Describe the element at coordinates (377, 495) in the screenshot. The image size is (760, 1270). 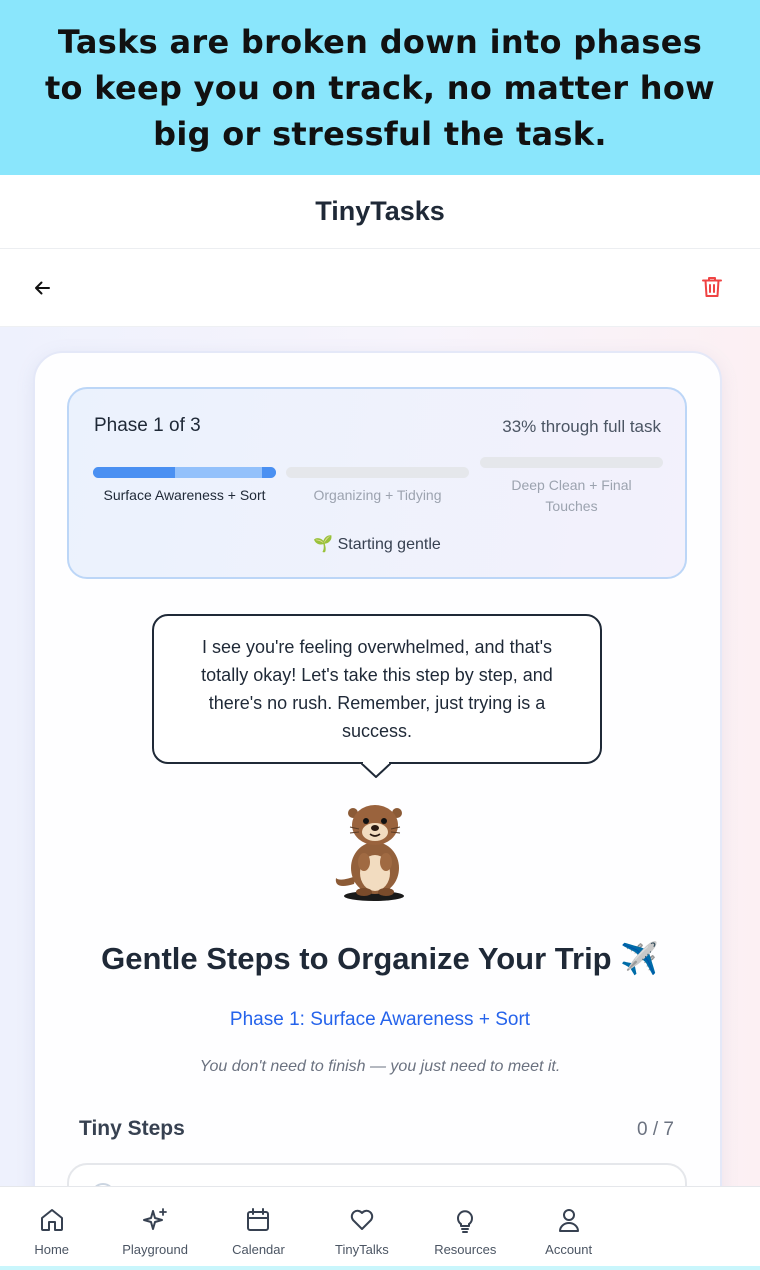
I see `phase-name-2: Organizing + Tidying` at that location.